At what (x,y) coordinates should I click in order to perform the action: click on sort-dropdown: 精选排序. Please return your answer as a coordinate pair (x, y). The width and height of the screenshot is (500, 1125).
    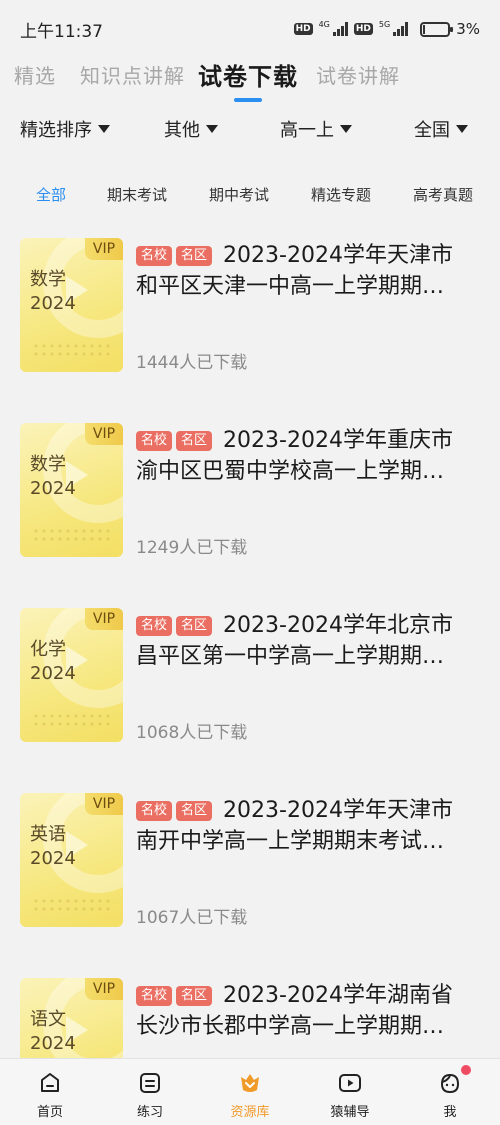
    Looking at the image, I should click on (65, 129).